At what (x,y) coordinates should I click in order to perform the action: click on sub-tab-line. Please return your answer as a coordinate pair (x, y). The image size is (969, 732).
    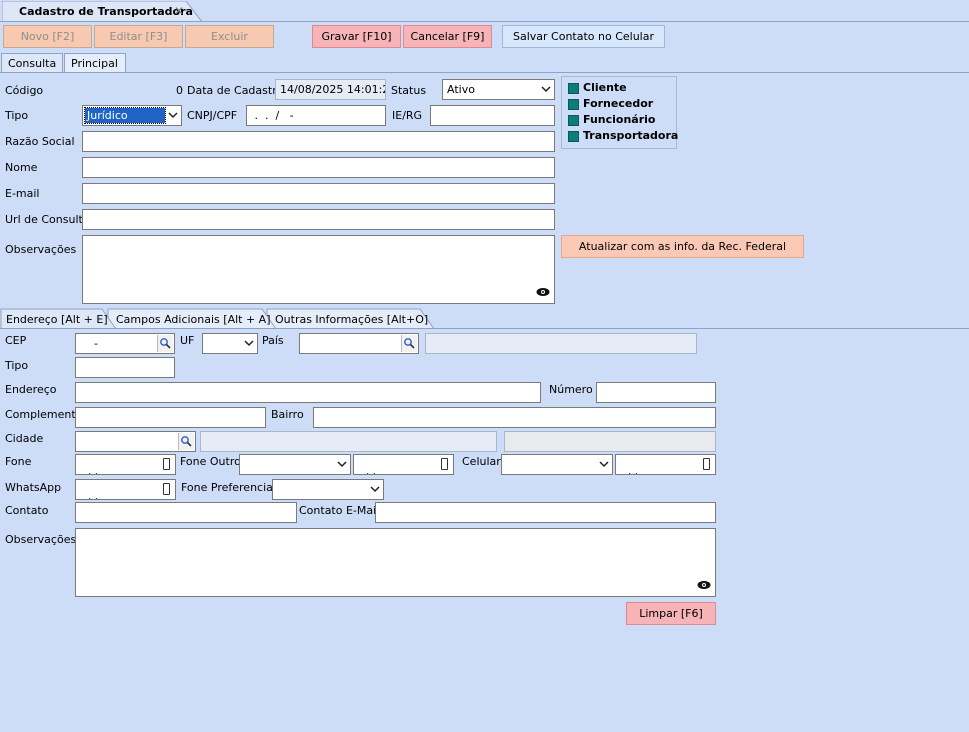
    Looking at the image, I should click on (484, 328).